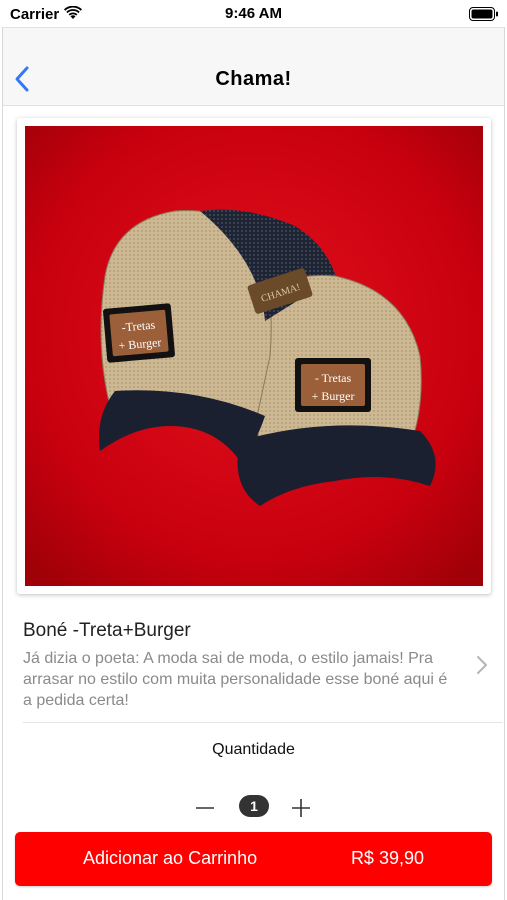 The image size is (507, 900). I want to click on quantity-label: Quantidade, so click(253, 749).